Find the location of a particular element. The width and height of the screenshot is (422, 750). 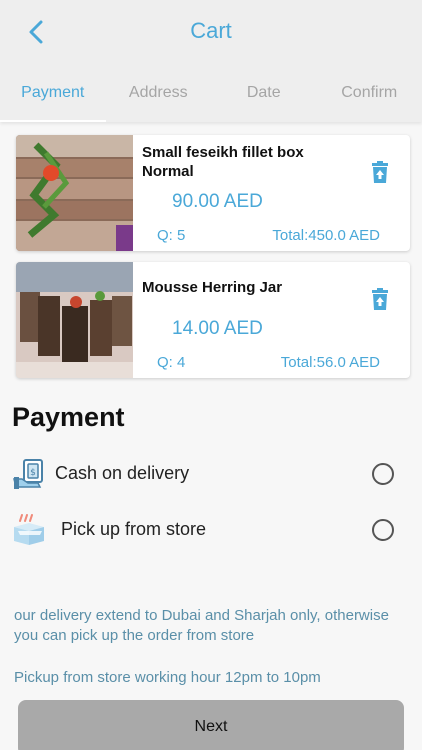

pickup-label: Pick up from store is located at coordinates (134, 529).